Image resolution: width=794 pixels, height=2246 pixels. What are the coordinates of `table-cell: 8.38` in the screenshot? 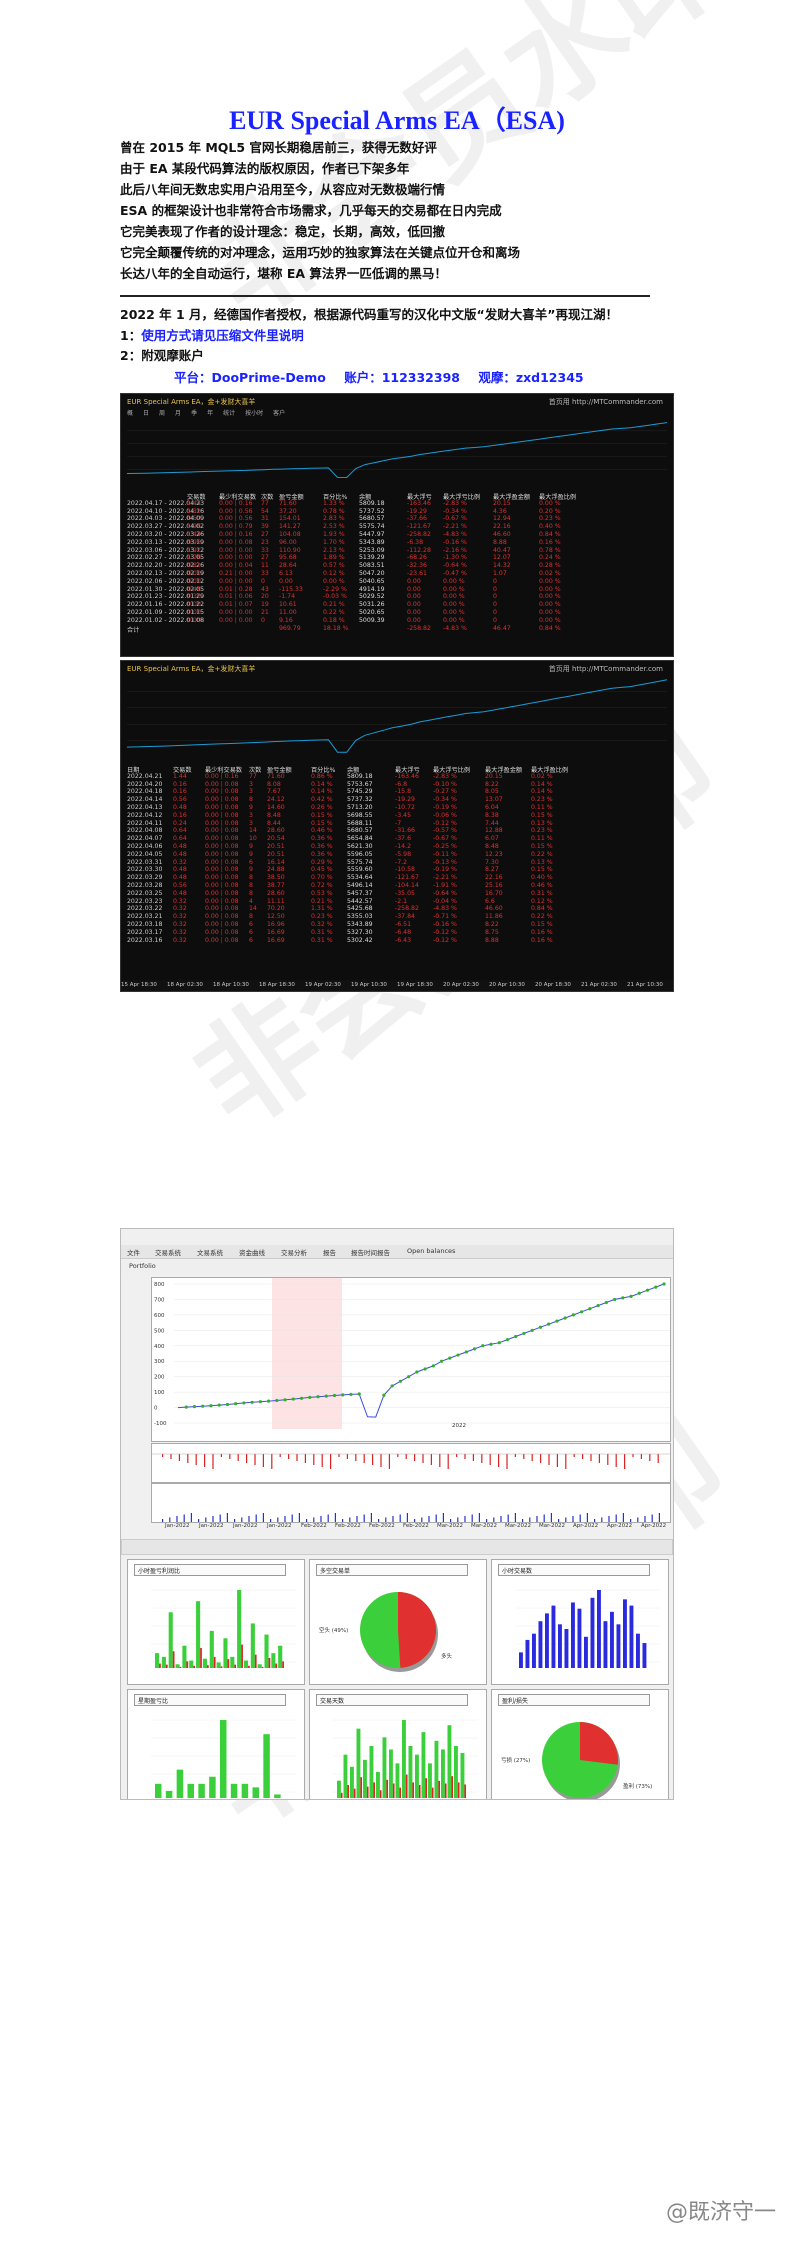 It's located at (492, 815).